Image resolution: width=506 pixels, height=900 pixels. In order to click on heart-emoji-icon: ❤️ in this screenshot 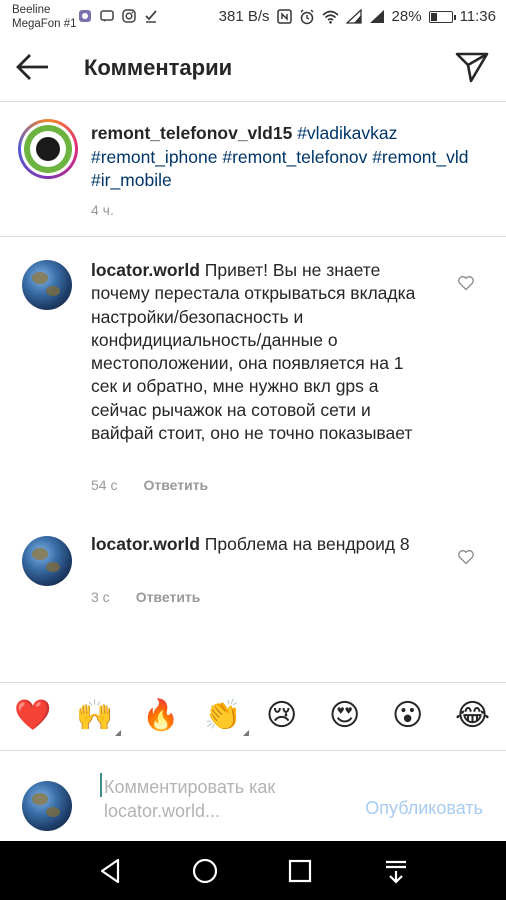, I will do `click(32, 716)`.